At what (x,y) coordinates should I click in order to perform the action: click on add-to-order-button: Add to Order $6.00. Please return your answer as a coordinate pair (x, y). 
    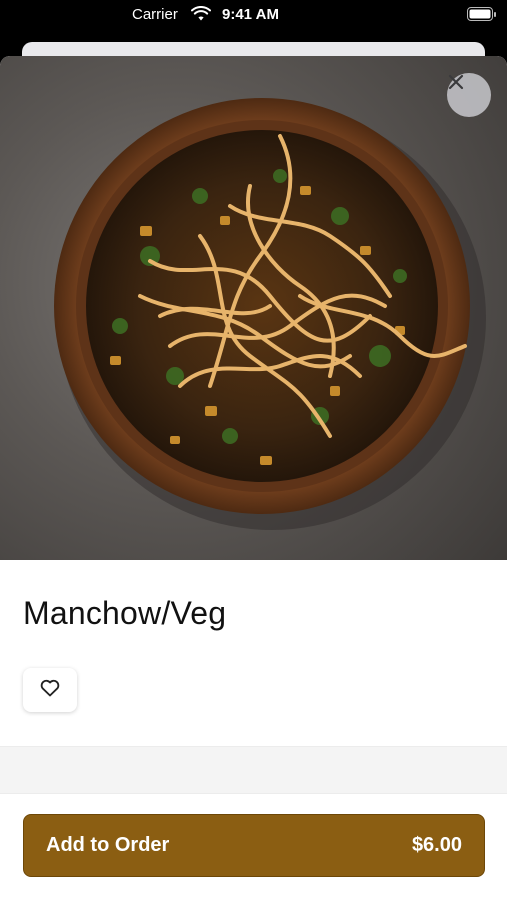
    Looking at the image, I should click on (254, 845).